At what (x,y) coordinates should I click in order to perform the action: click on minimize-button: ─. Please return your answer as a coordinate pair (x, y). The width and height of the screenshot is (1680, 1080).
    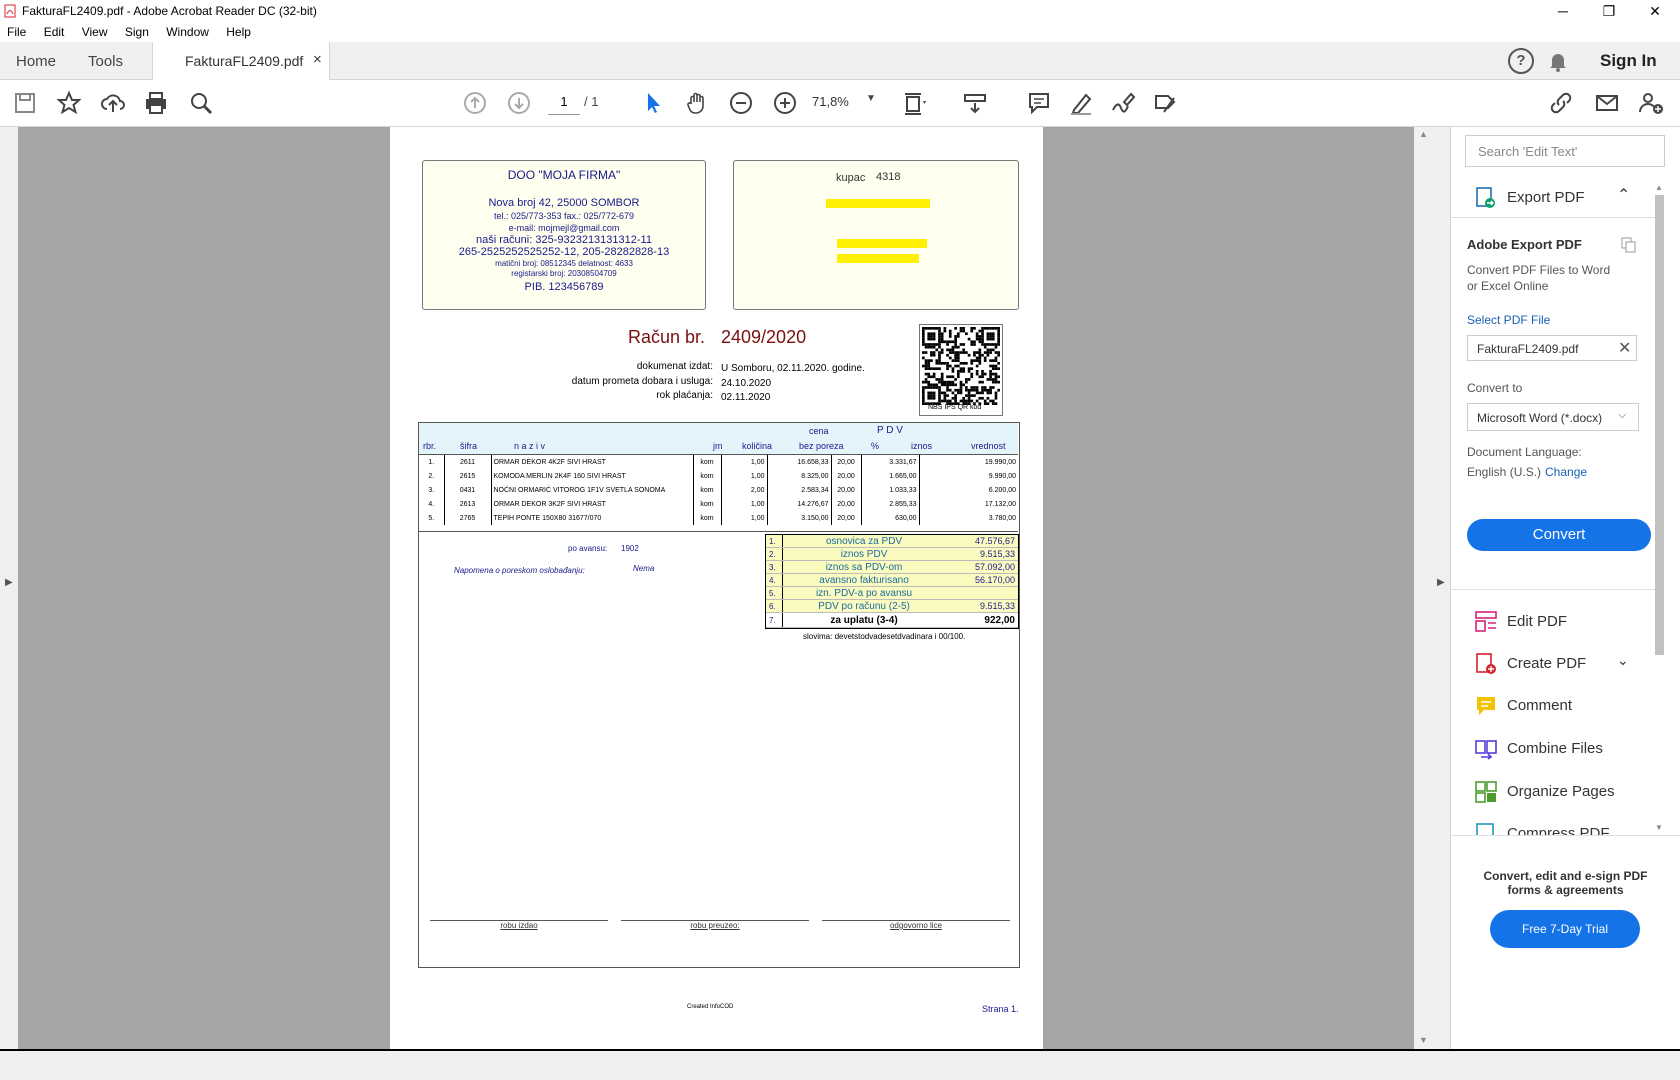
    Looking at the image, I should click on (1563, 11).